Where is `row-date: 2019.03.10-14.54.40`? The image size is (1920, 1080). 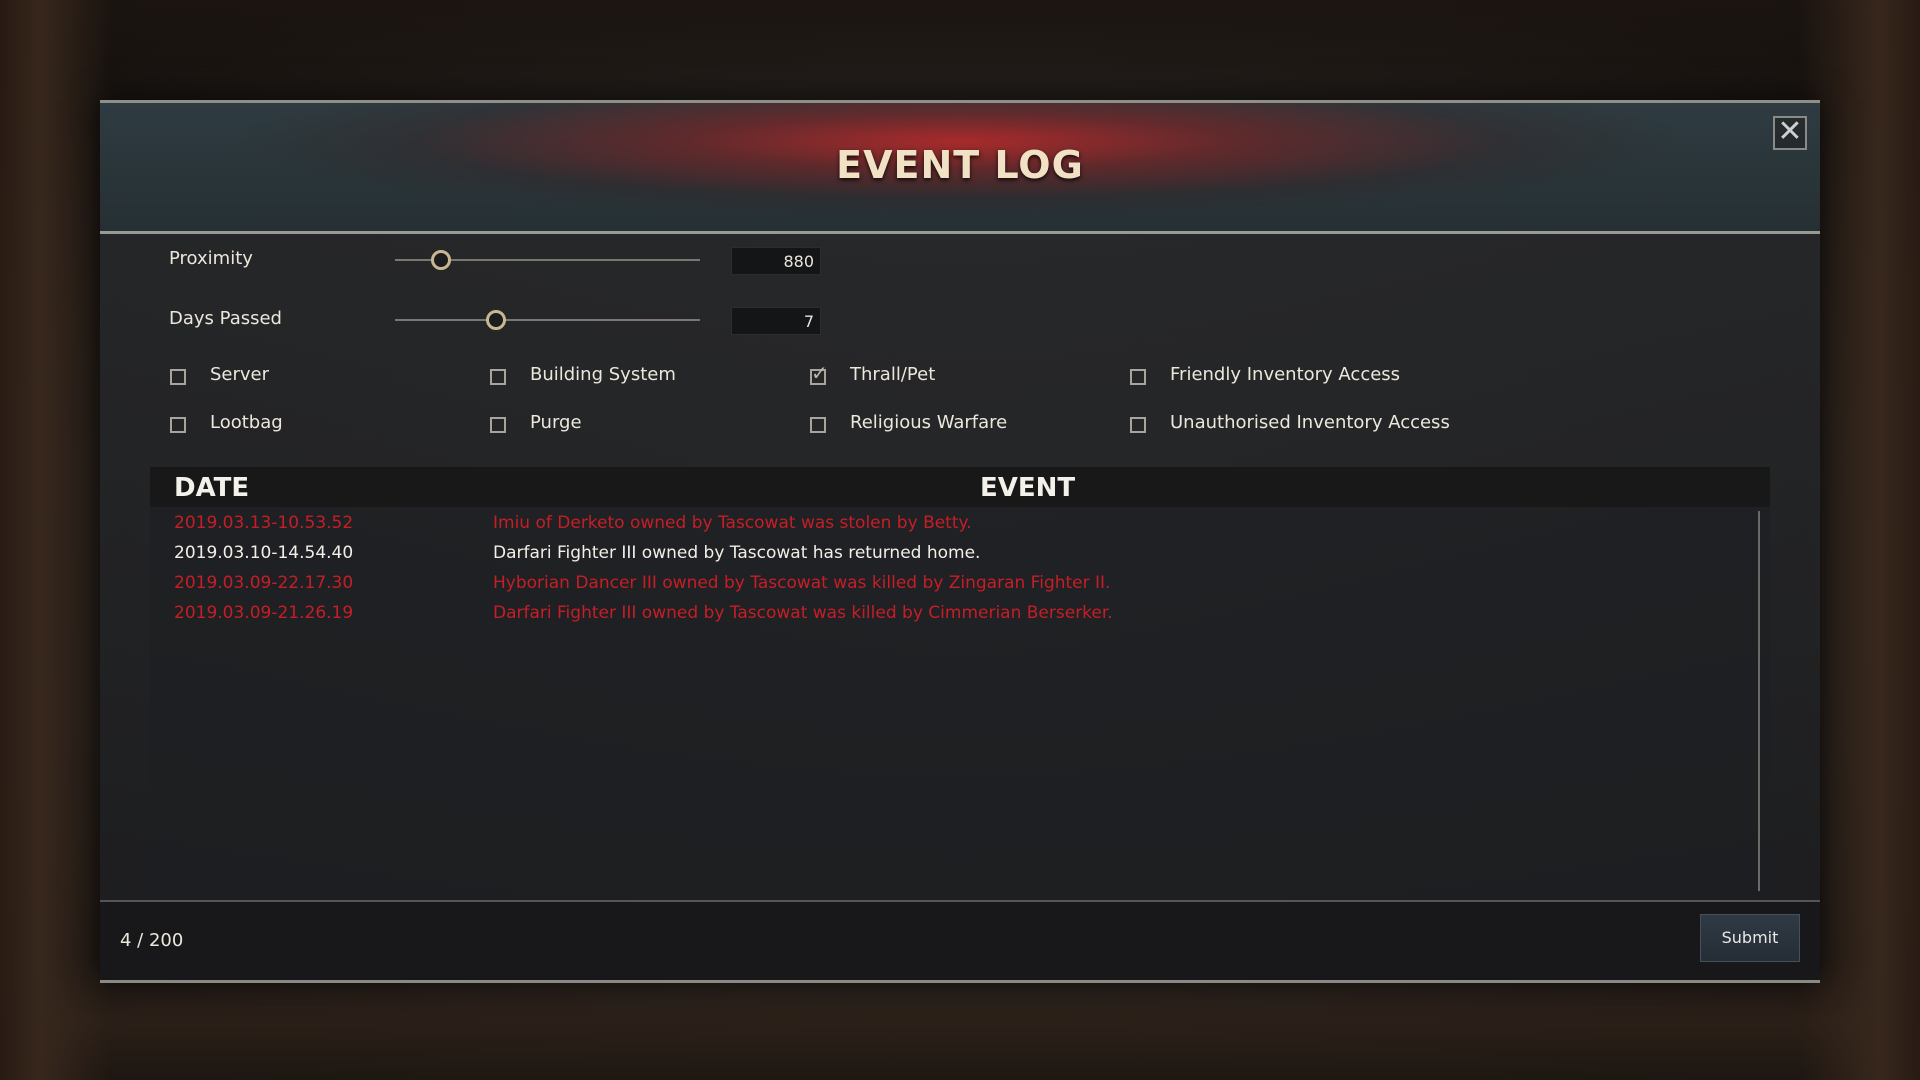 row-date: 2019.03.10-14.54.40 is located at coordinates (264, 553).